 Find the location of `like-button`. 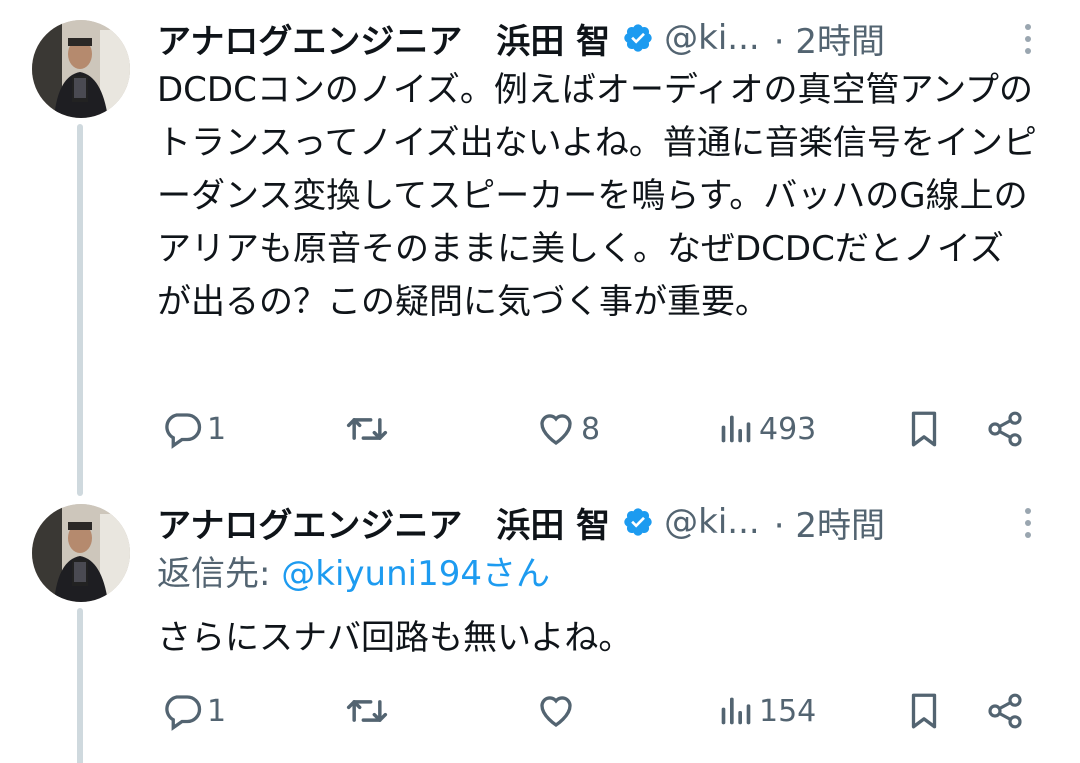

like-button is located at coordinates (558, 711).